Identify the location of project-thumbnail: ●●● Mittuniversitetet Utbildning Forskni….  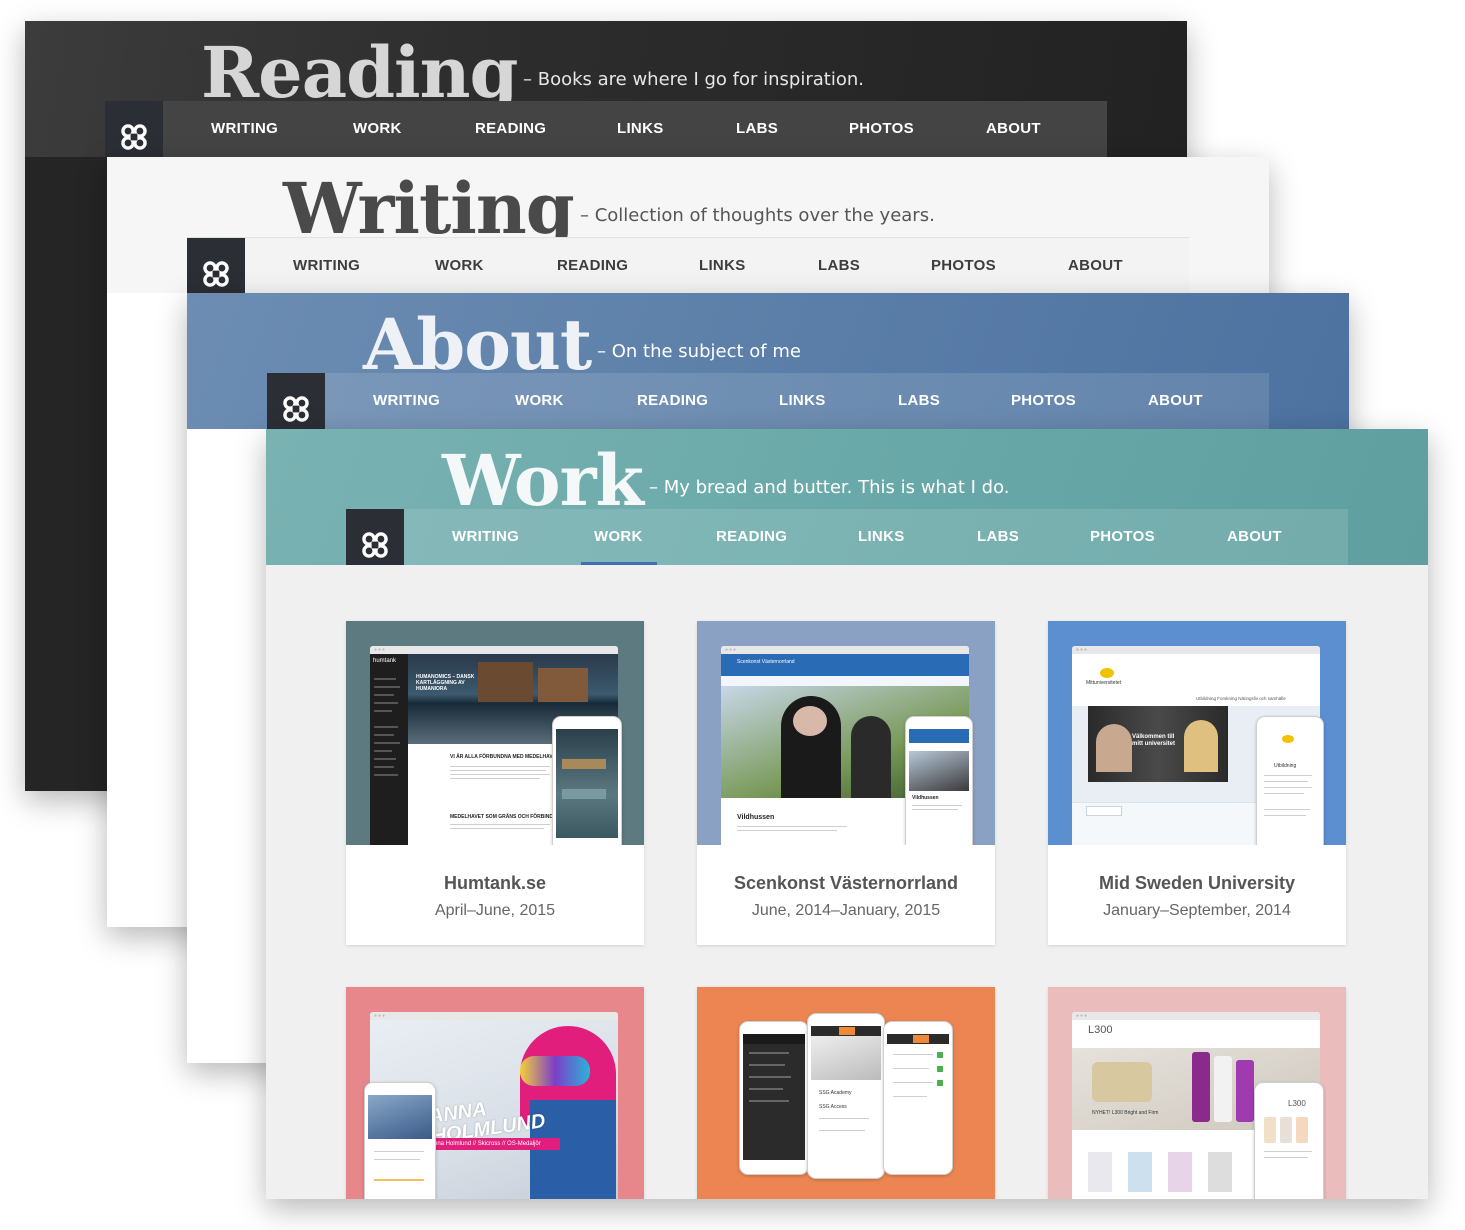
(1197, 733).